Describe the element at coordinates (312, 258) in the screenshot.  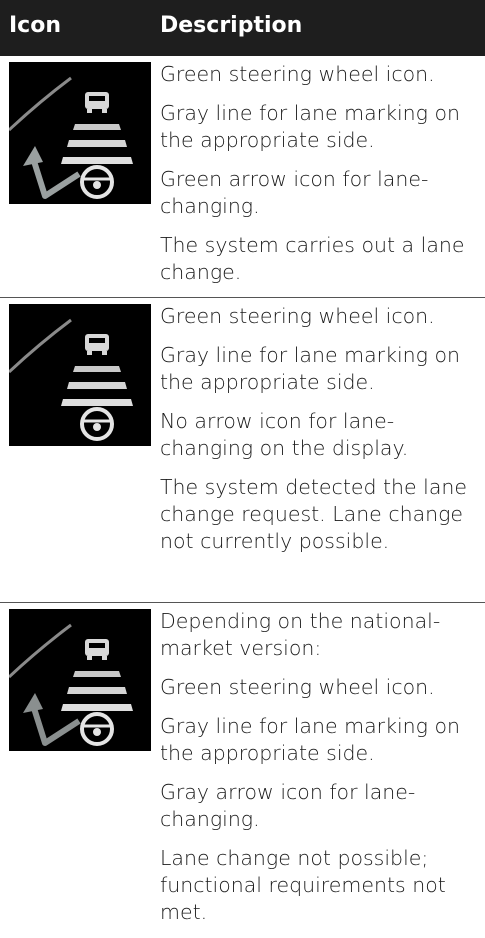
I see `description-line: The system carries out a lane change.` at that location.